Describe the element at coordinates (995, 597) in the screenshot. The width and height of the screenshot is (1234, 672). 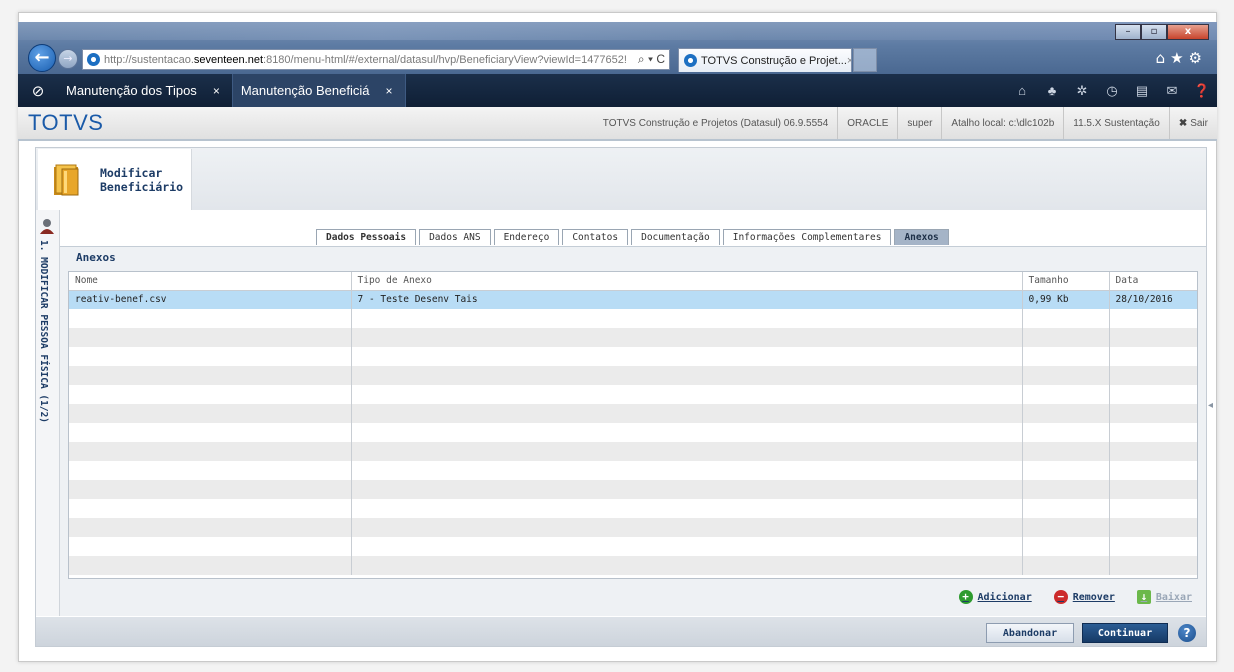
I see `add-button: + Adicionar` at that location.